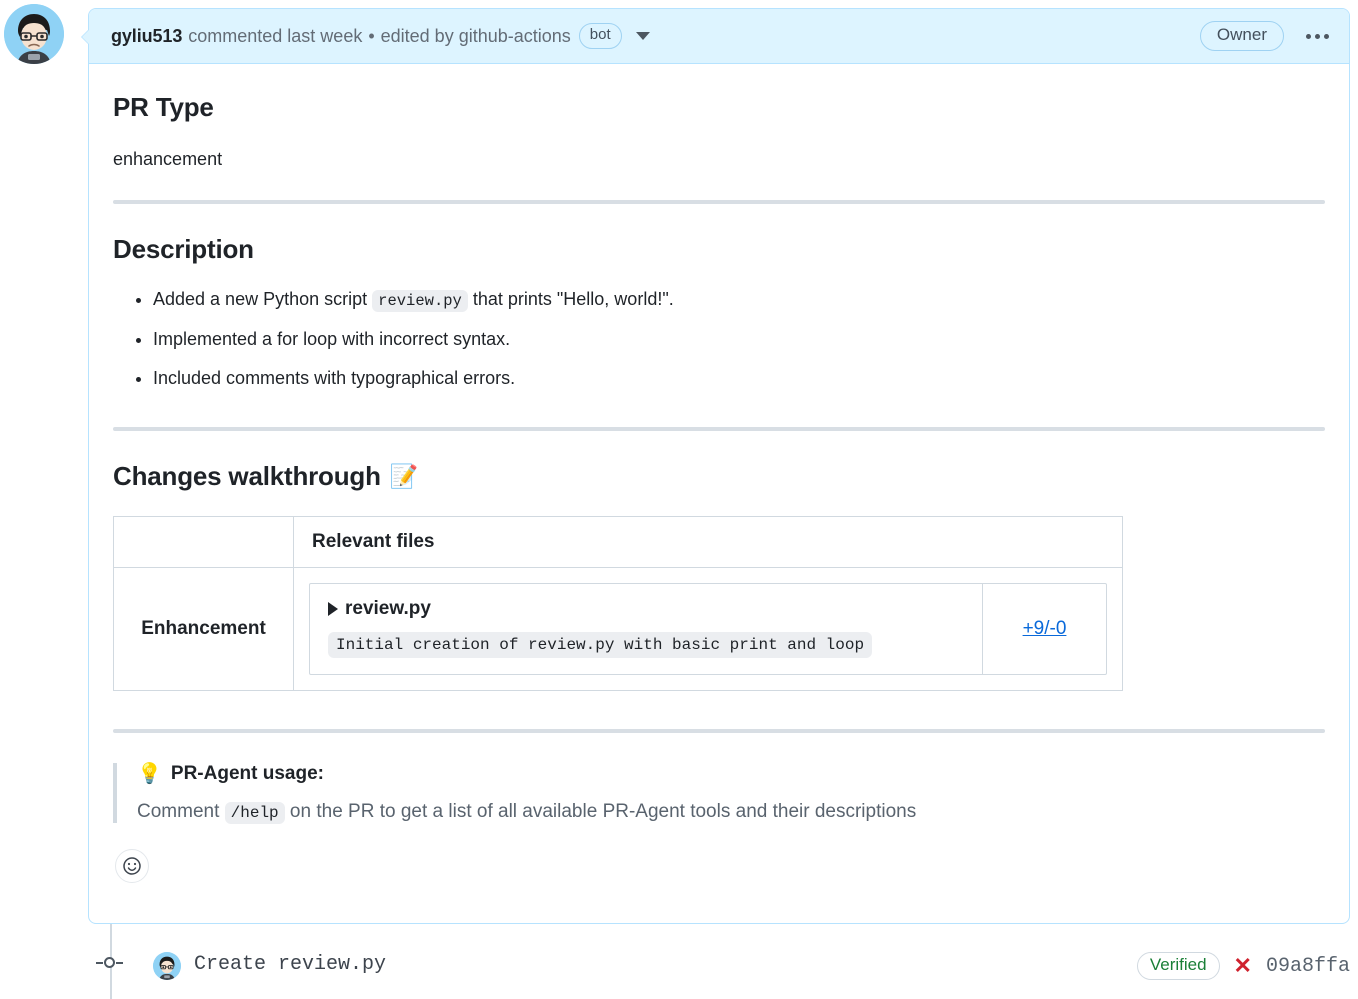 Image resolution: width=1358 pixels, height=999 pixels. Describe the element at coordinates (388, 608) in the screenshot. I see `file-name-label: review.py` at that location.